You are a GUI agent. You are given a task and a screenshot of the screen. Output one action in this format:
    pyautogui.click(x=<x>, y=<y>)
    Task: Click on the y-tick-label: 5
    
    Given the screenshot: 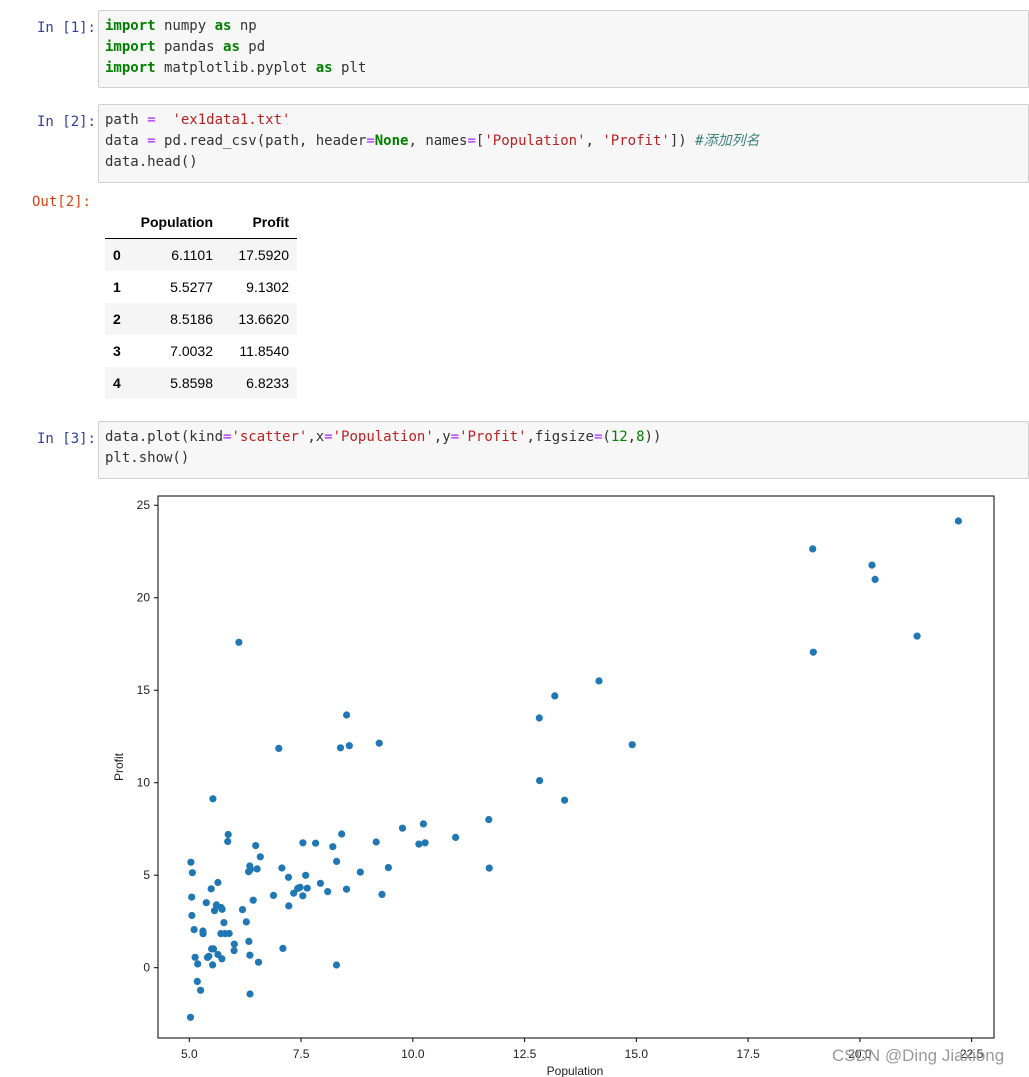 What is the action you would take?
    pyautogui.click(x=146, y=875)
    